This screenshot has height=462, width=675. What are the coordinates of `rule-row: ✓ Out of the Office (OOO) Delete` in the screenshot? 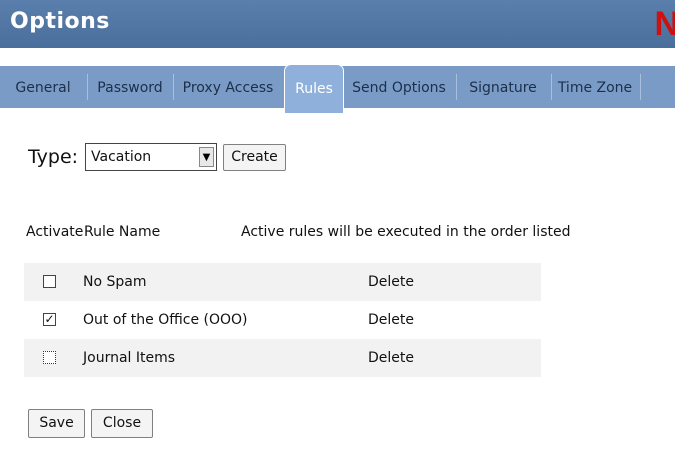 It's located at (282, 320).